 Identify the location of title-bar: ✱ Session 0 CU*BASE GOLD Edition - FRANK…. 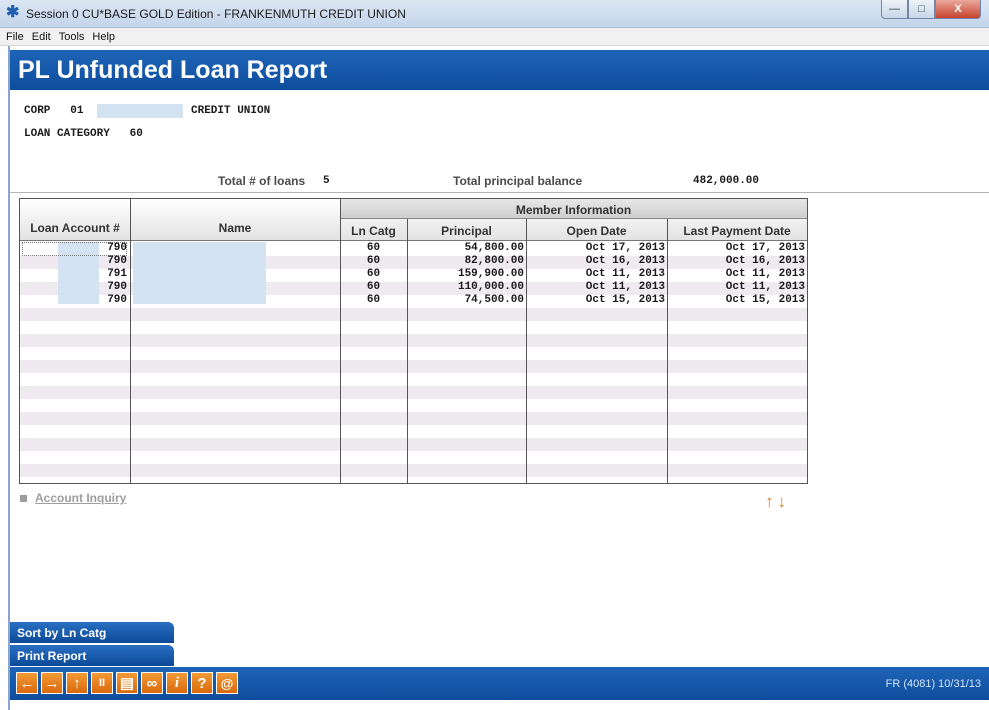
(494, 14).